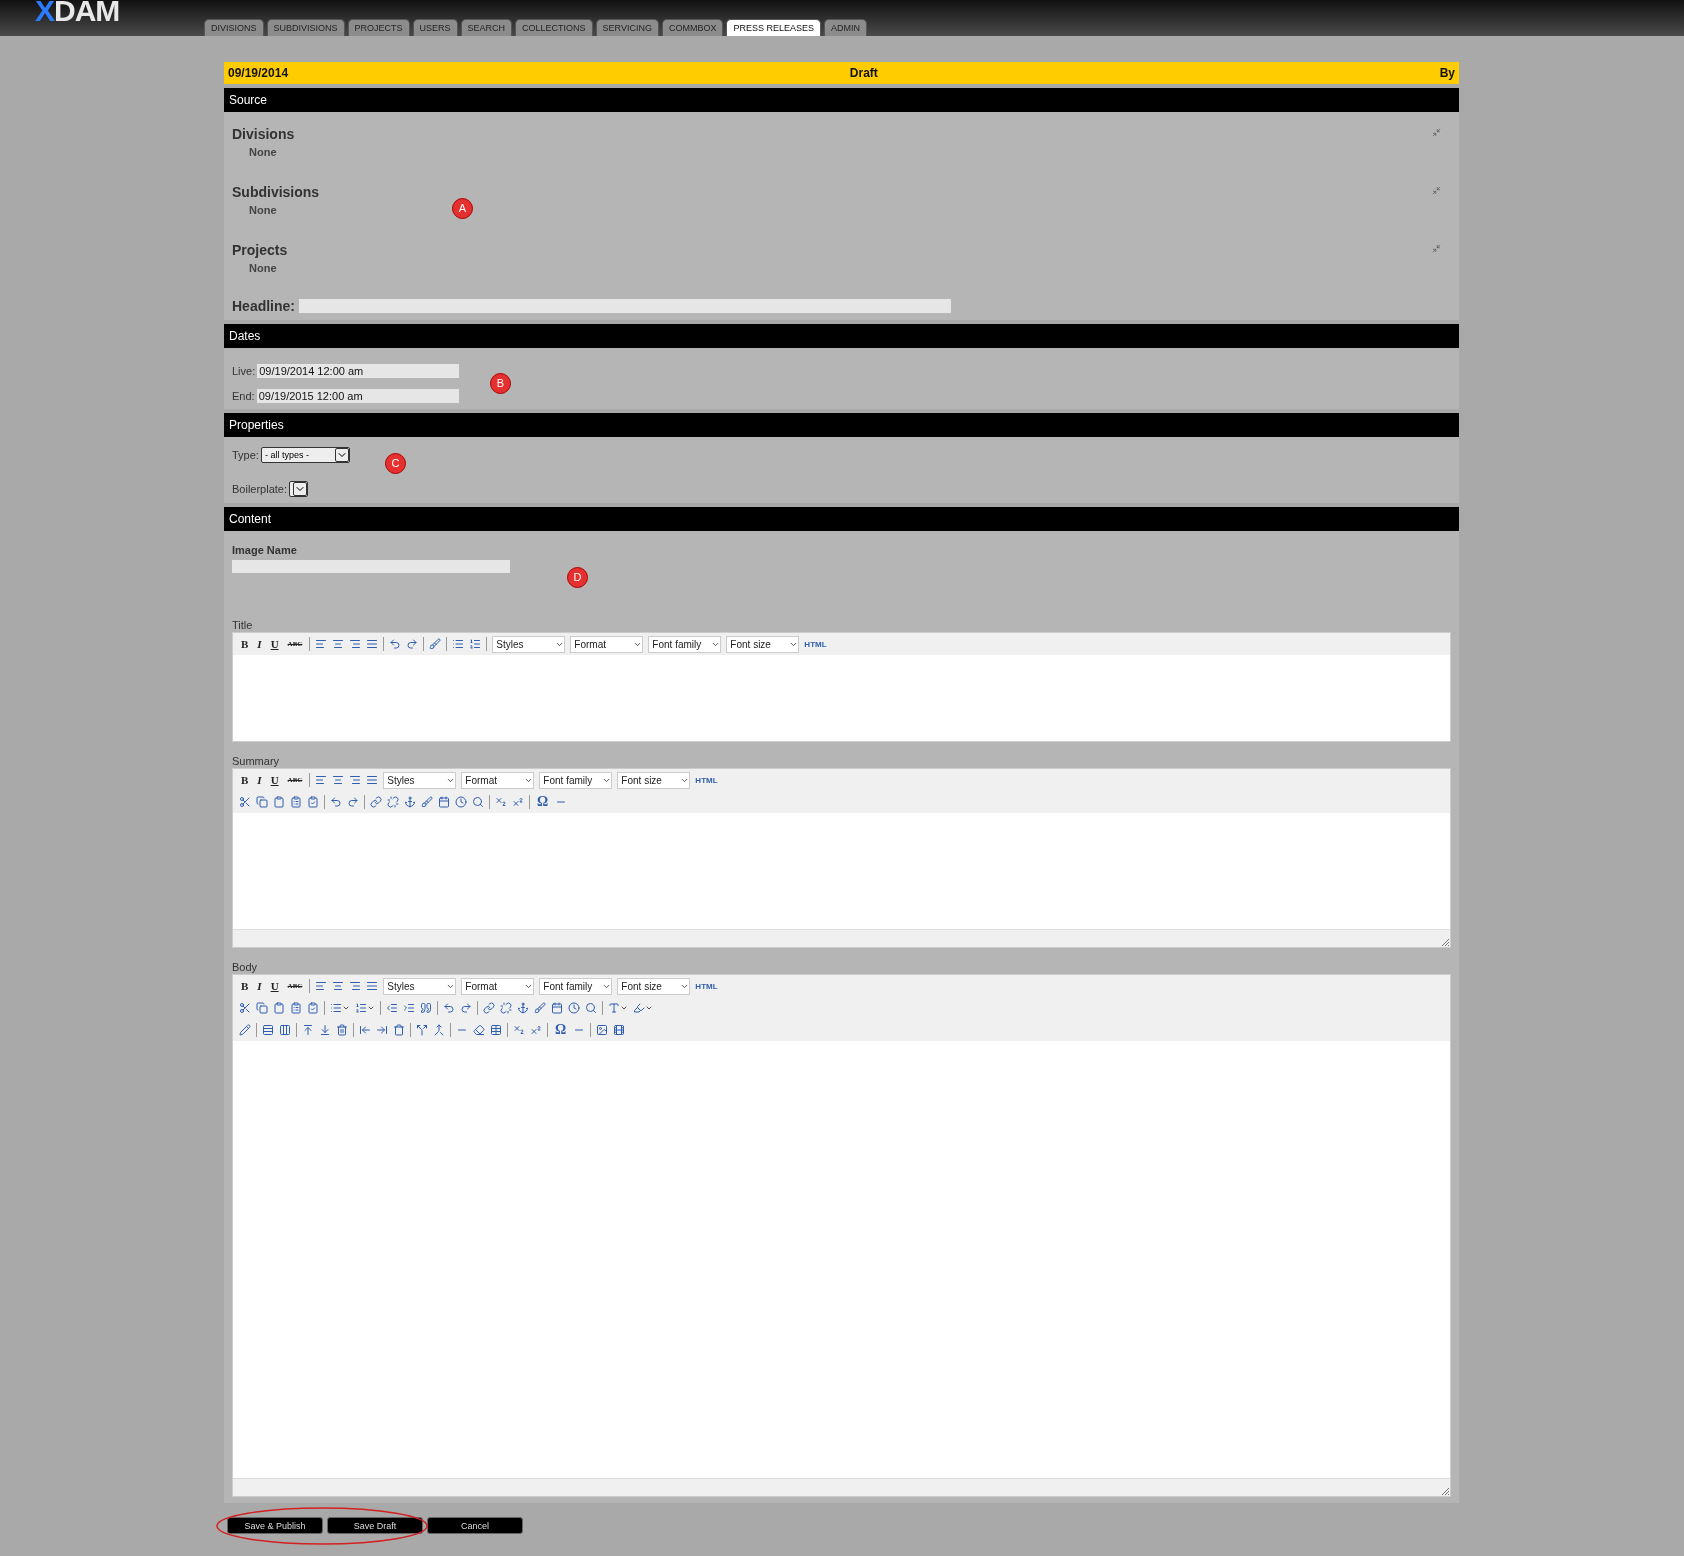  Describe the element at coordinates (357, 396) in the screenshot. I see `date-input: 09/19/2015 12:00 am` at that location.